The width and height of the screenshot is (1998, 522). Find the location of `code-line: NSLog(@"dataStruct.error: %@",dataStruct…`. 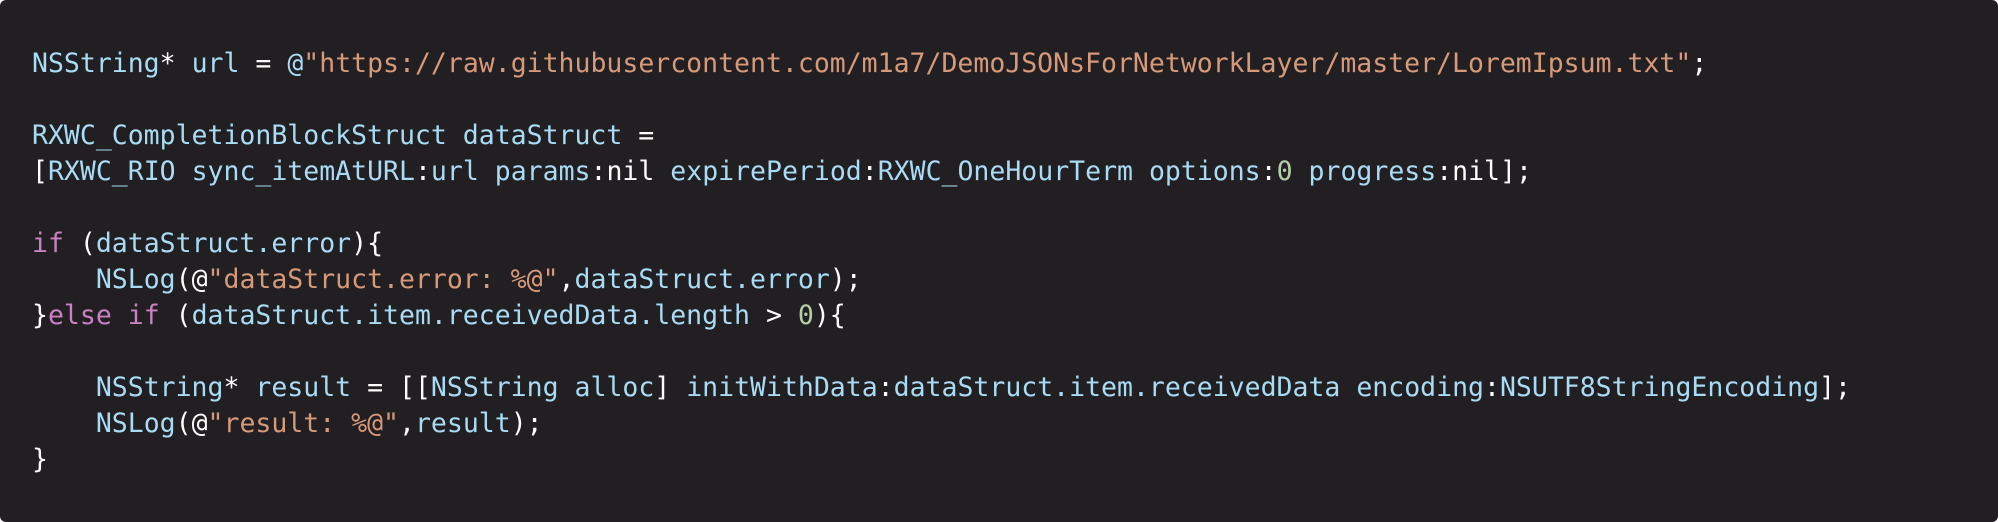

code-line: NSLog(@"dataStruct.error: %@",dataStruct… is located at coordinates (1015, 280).